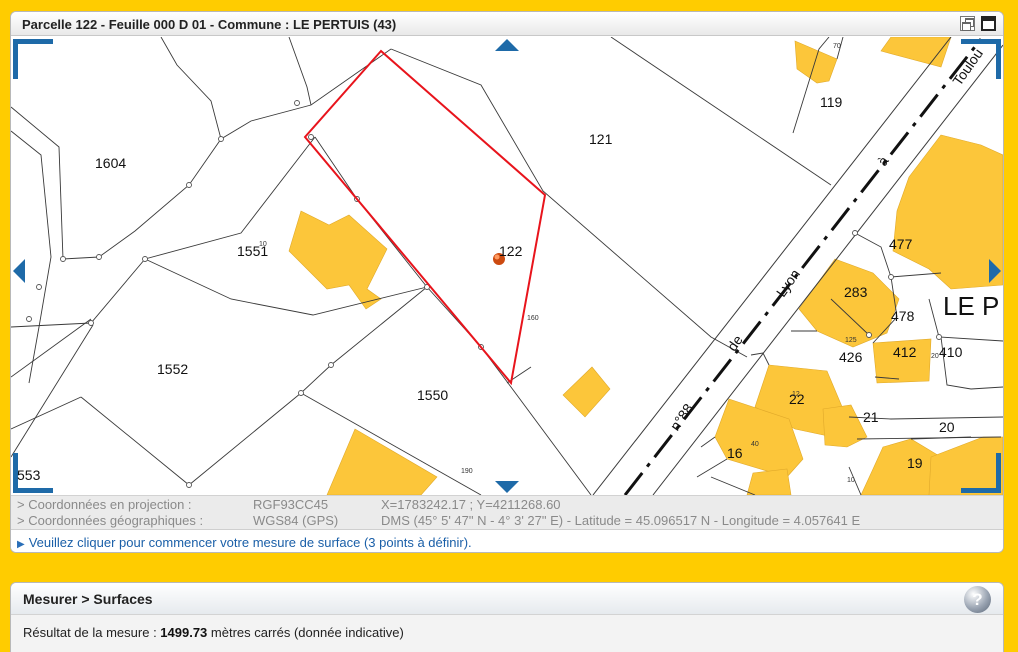 This screenshot has height=652, width=1018. I want to click on measure-header: Mesurer > Surfaces ?, so click(507, 599).